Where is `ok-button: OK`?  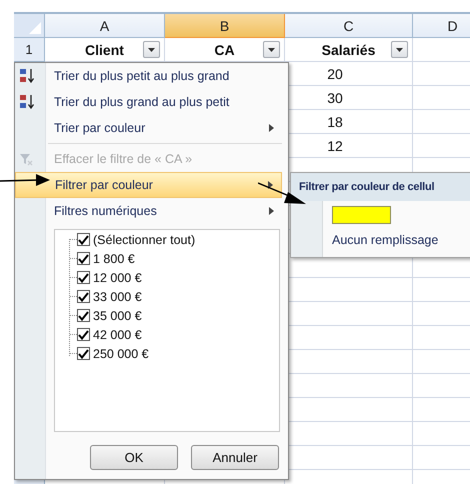
ok-button: OK is located at coordinates (134, 457).